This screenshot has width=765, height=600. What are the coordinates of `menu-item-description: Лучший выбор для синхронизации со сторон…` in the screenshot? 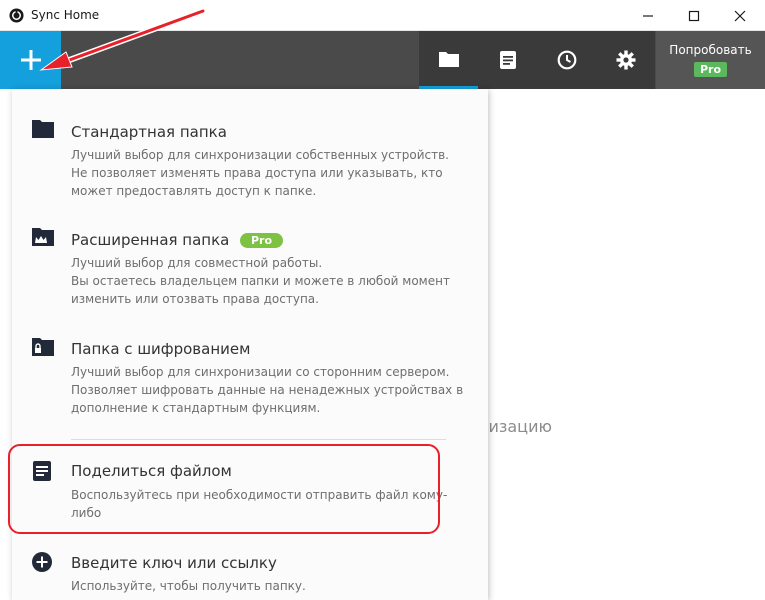 It's located at (267, 390).